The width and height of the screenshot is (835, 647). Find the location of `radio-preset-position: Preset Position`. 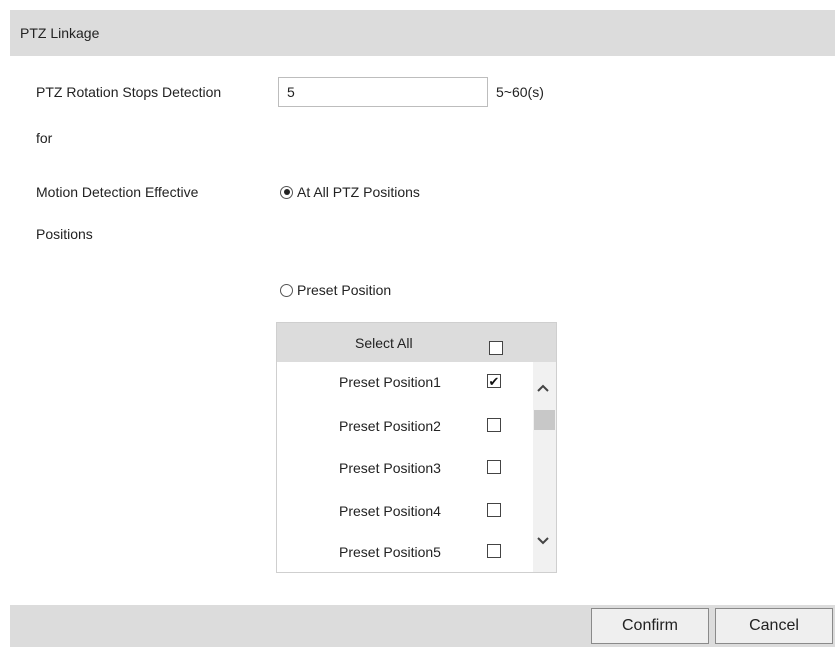

radio-preset-position: Preset Position is located at coordinates (335, 290).